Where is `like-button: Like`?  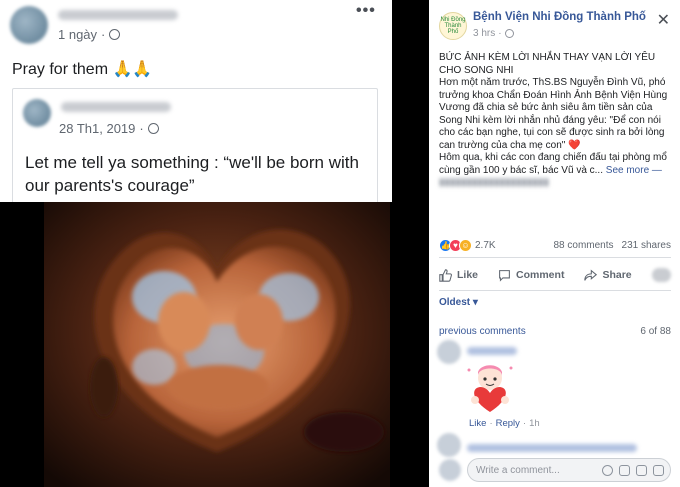
like-button: Like is located at coordinates (458, 275).